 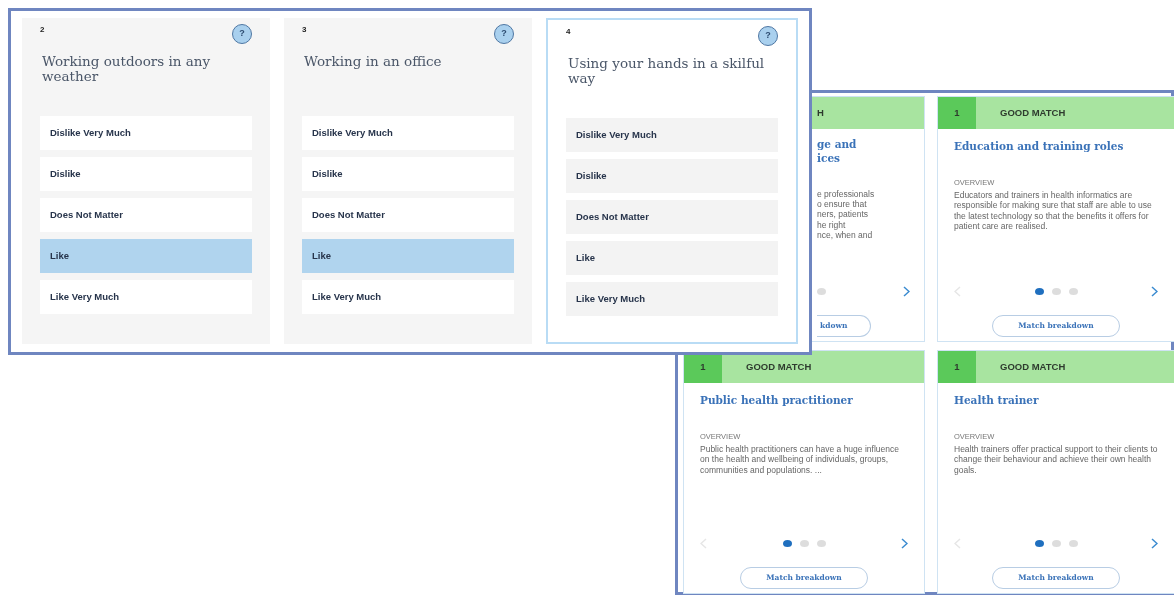 What do you see at coordinates (1053, 210) in the screenshot?
I see `career-description: Educators and trainers in health informatics are responsible for making sure that staff are able to use the latest technology so that the benefits it offers for patient care are realised.` at bounding box center [1053, 210].